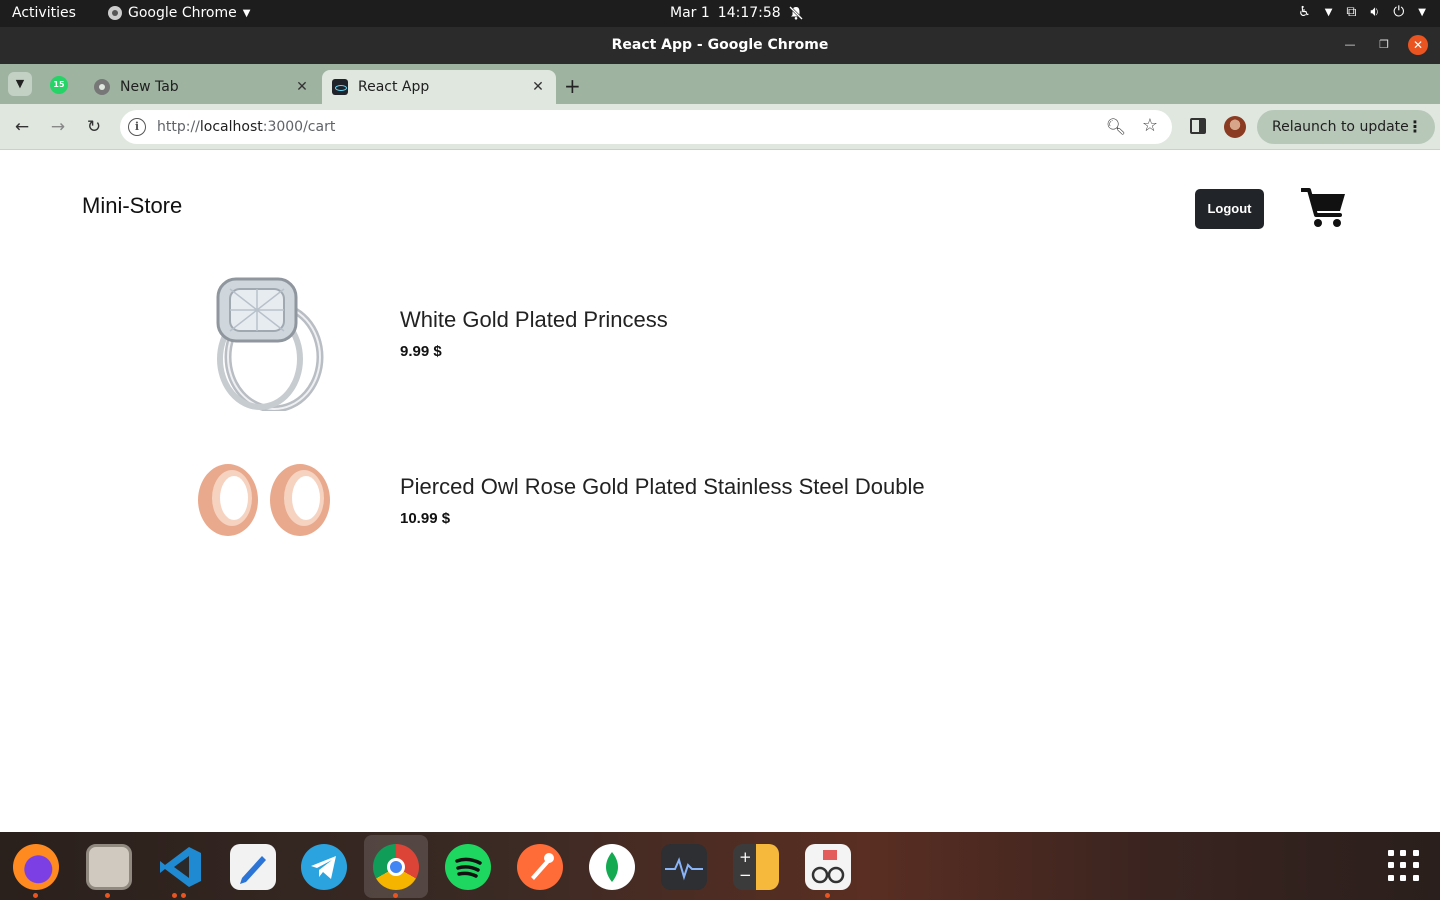 The height and width of the screenshot is (900, 1440). I want to click on system-monitor-icon, so click(684, 867).